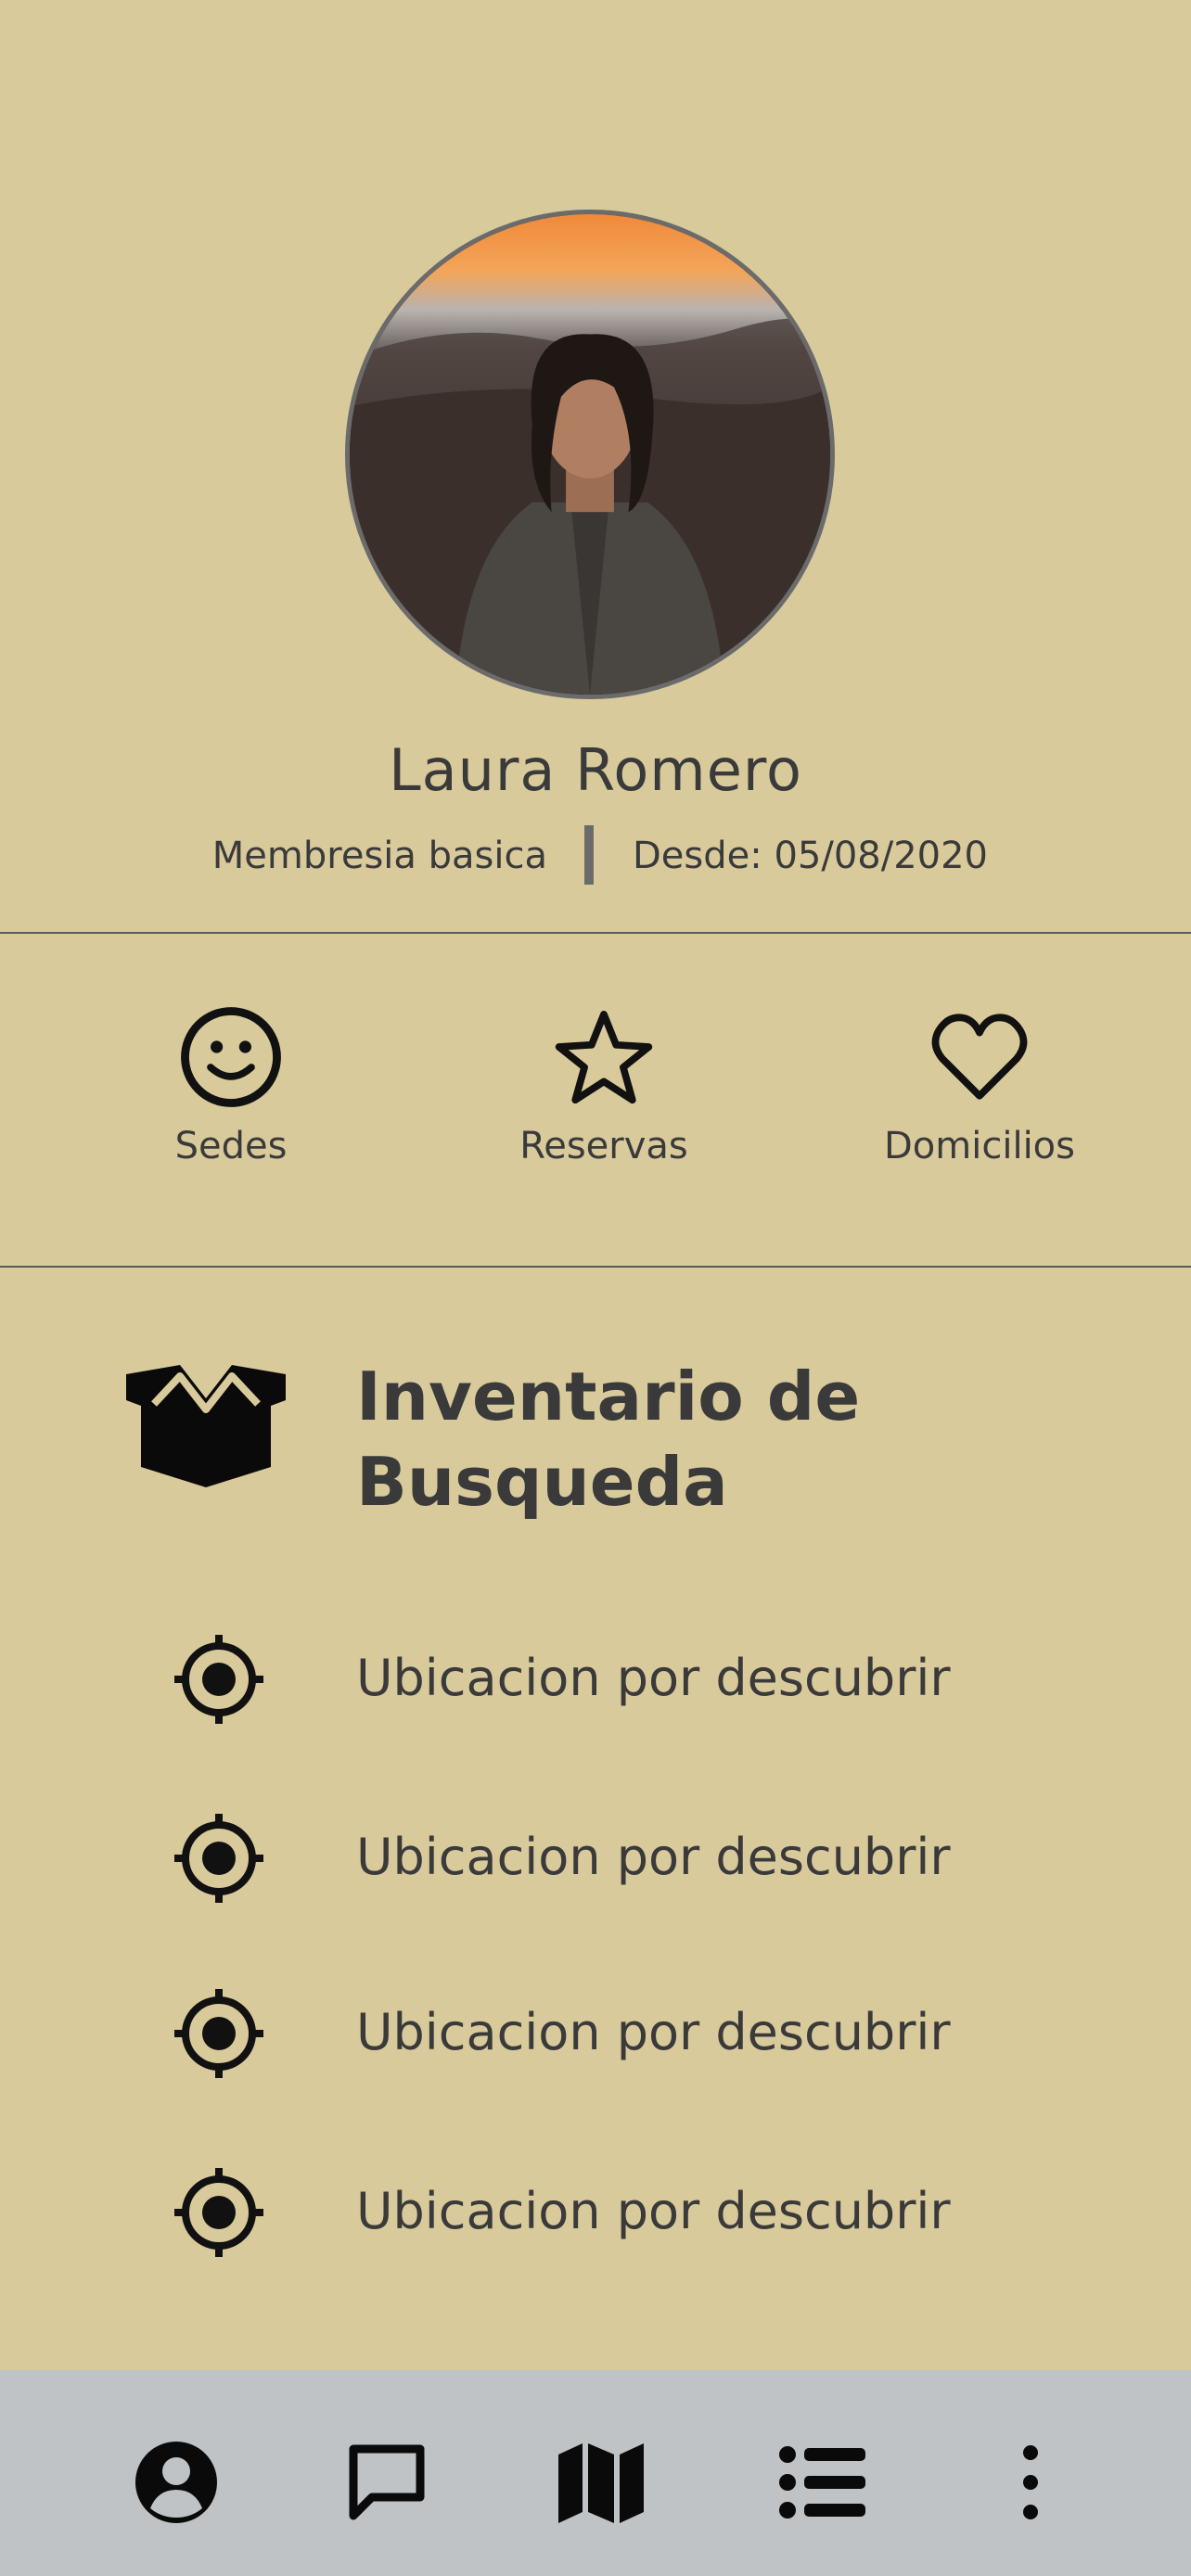 This screenshot has height=2576, width=1191. Describe the element at coordinates (980, 1146) in the screenshot. I see `quick-action-label: Domicilios` at that location.